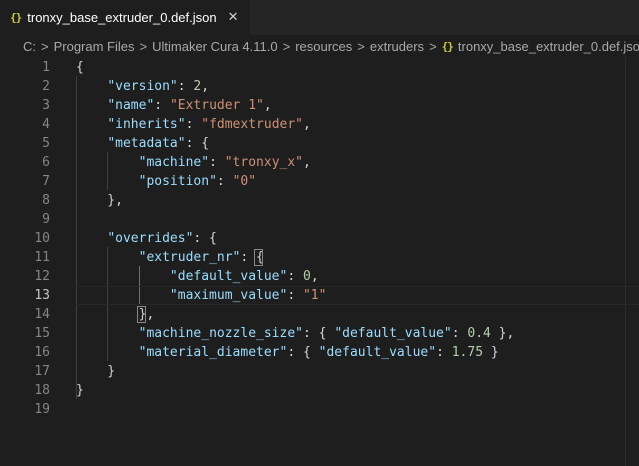  I want to click on code-token: "default_value", so click(377, 352).